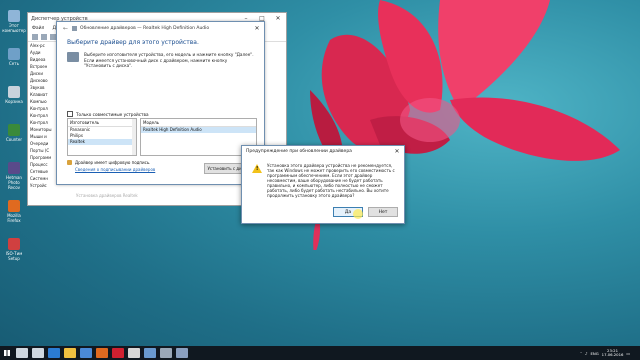 The height and width of the screenshot is (360, 640). What do you see at coordinates (257, 28) in the screenshot?
I see `wizard-close-icon: ✕` at bounding box center [257, 28].